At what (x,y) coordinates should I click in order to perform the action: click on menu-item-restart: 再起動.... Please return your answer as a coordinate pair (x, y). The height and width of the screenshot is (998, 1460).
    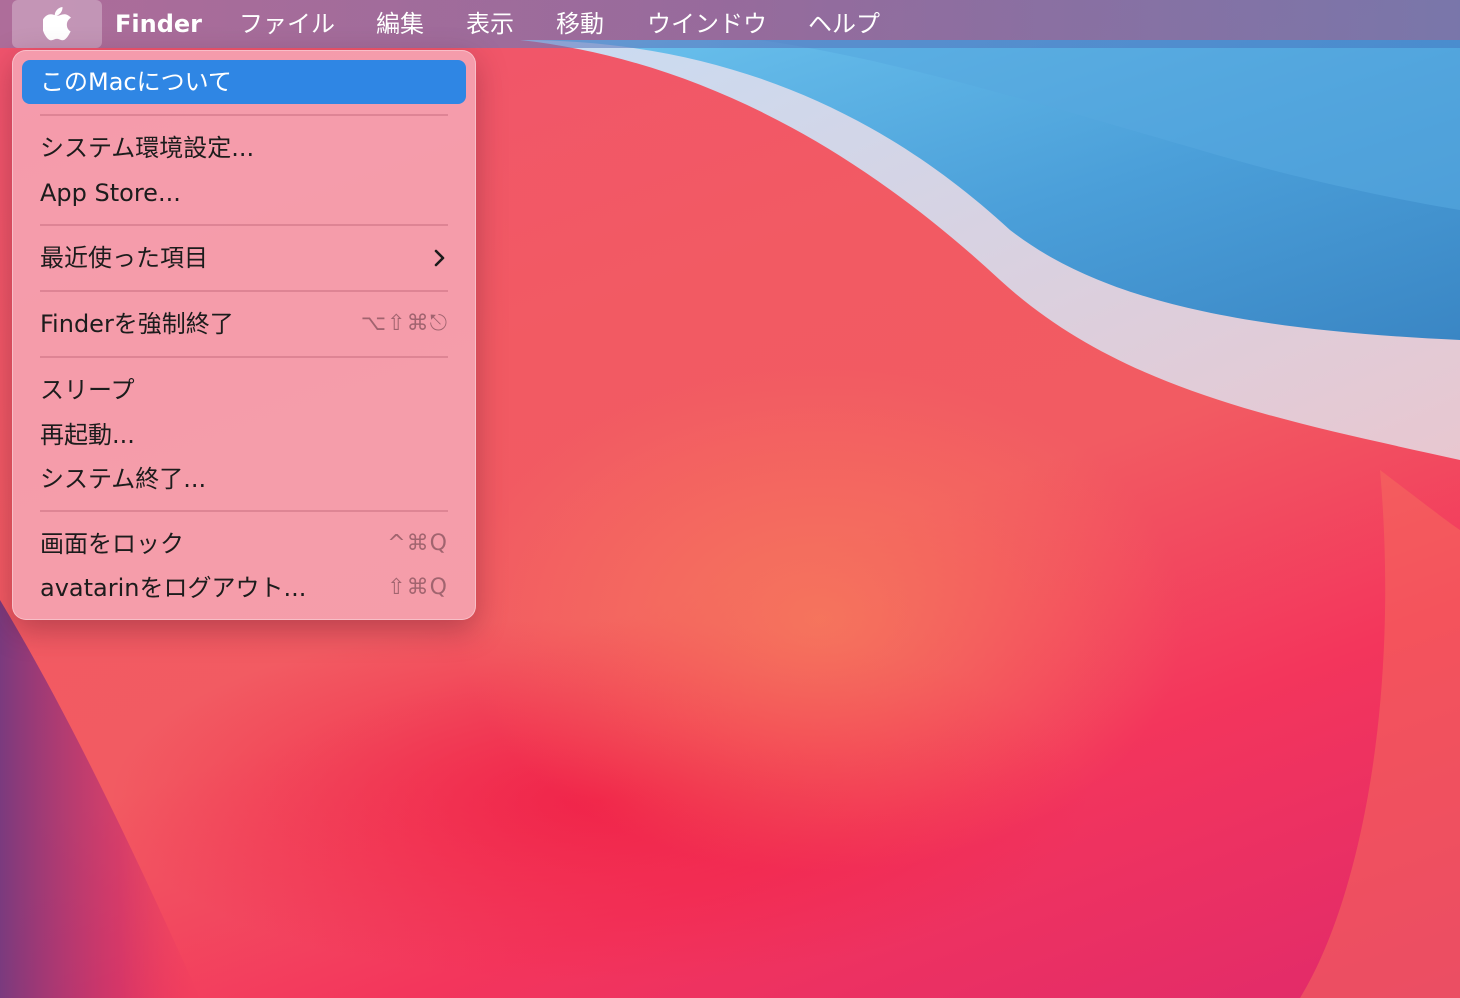
    Looking at the image, I should click on (244, 435).